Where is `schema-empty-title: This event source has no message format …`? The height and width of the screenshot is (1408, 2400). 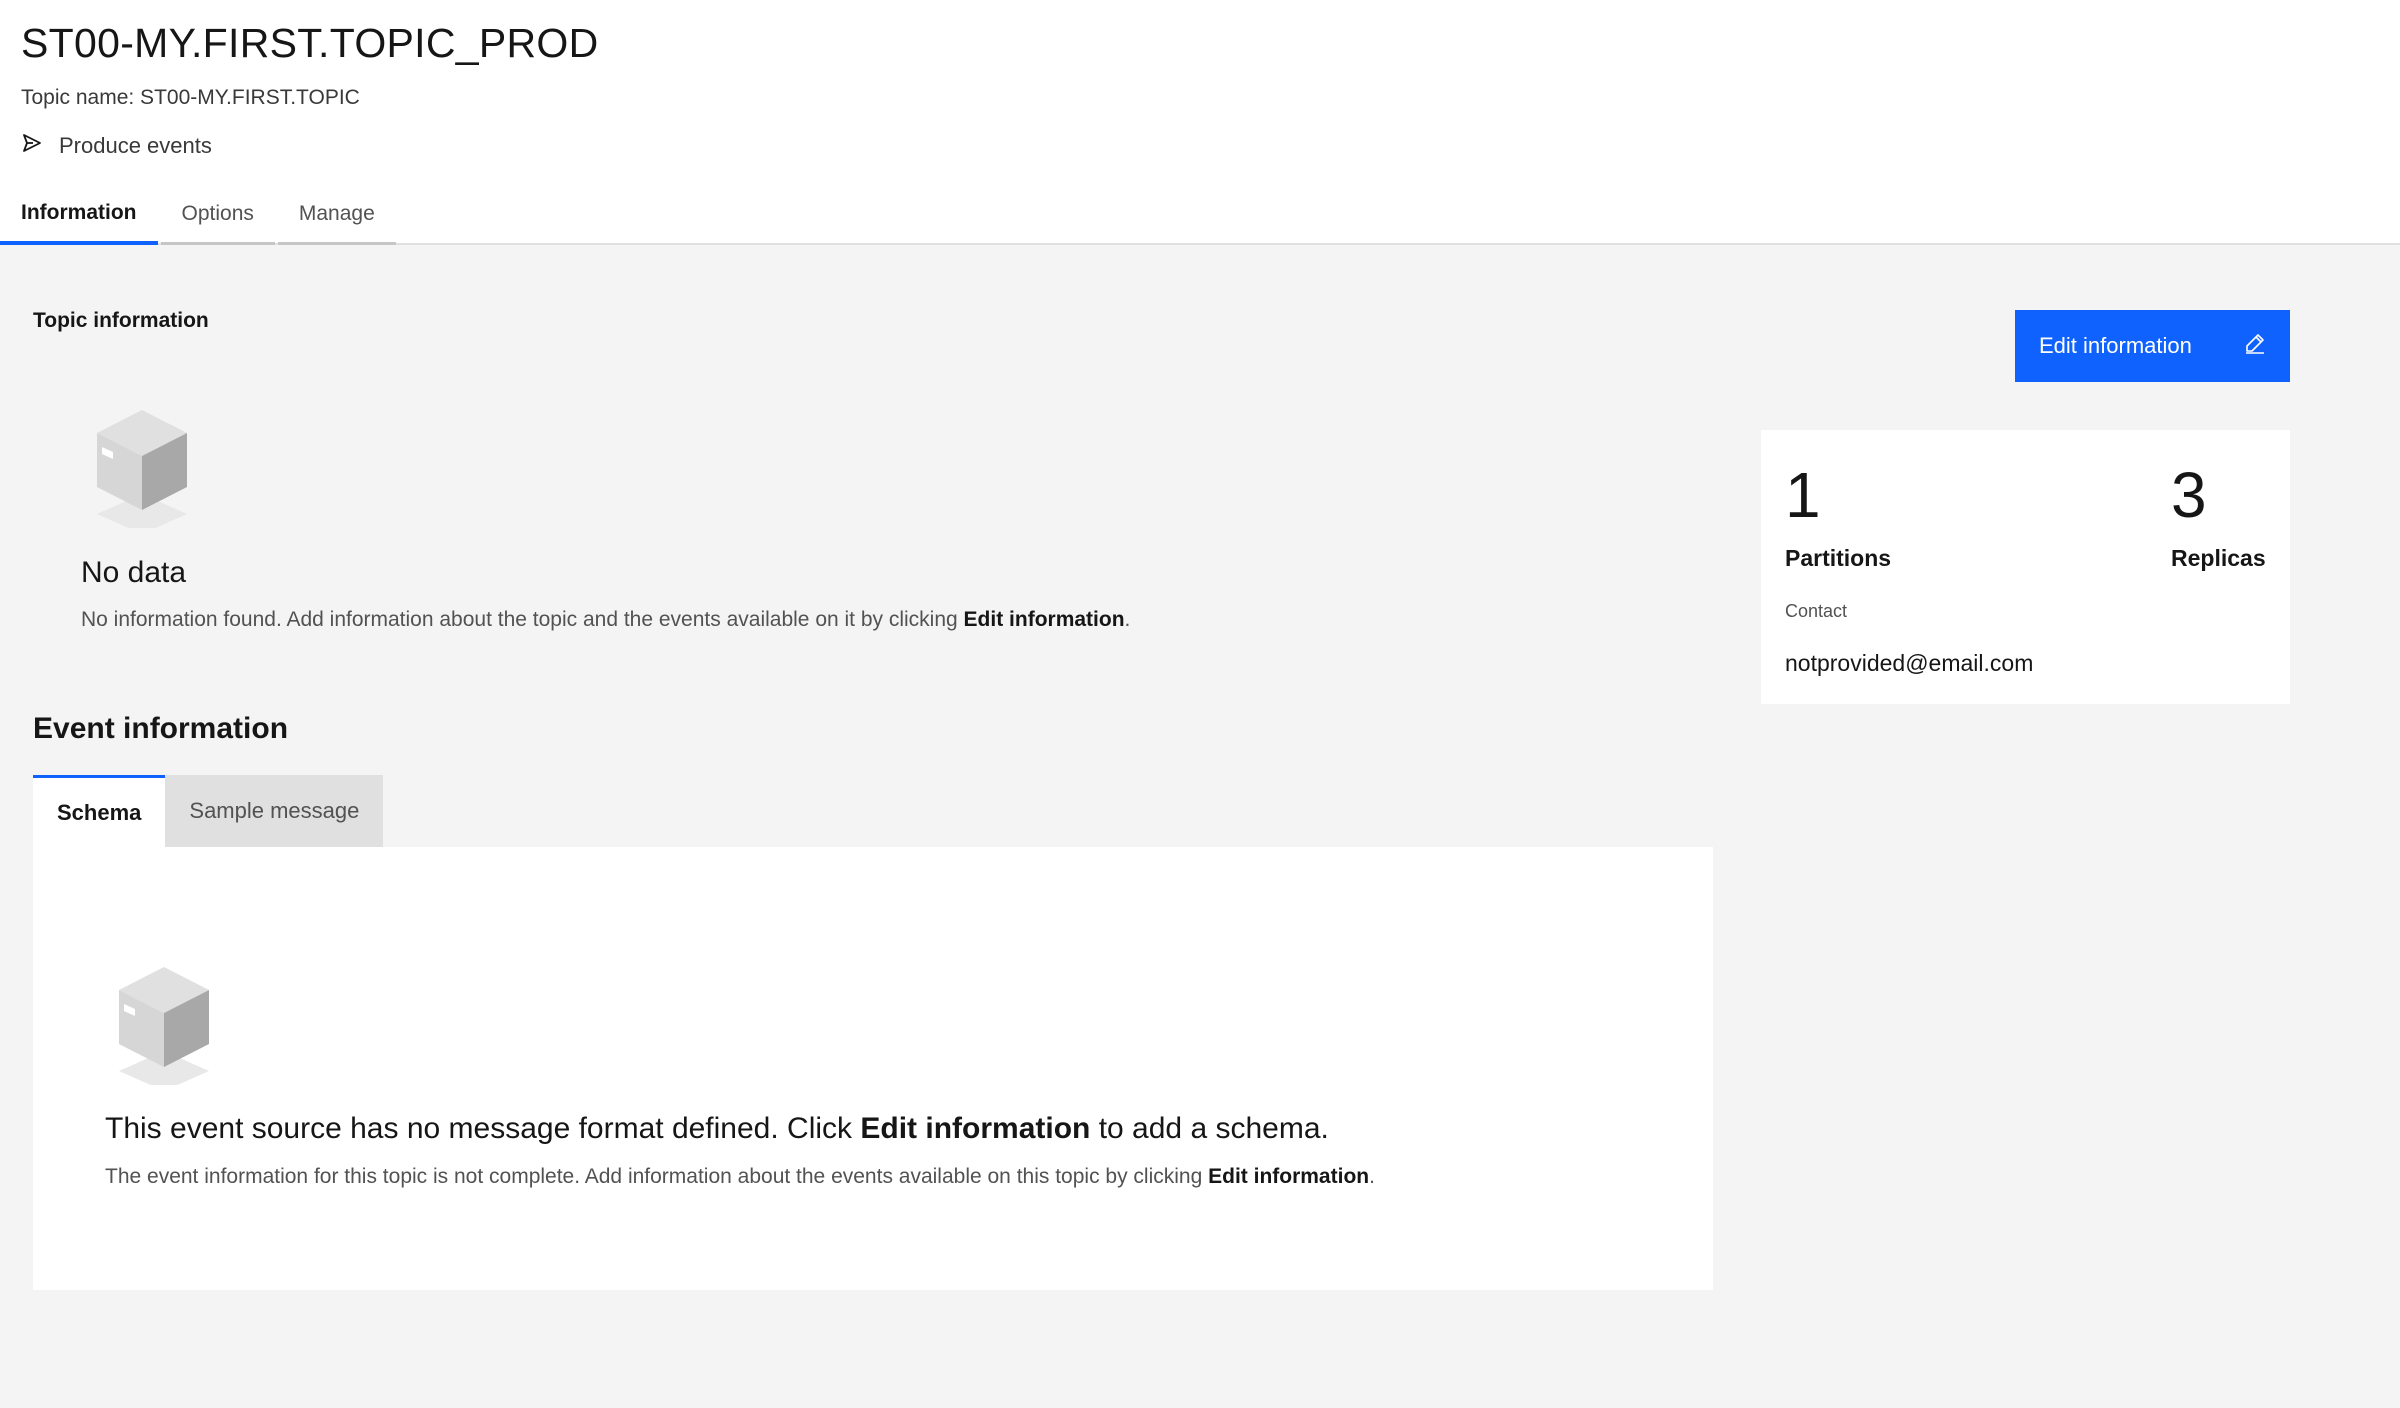
schema-empty-title: This event source has no message format … is located at coordinates (717, 1128).